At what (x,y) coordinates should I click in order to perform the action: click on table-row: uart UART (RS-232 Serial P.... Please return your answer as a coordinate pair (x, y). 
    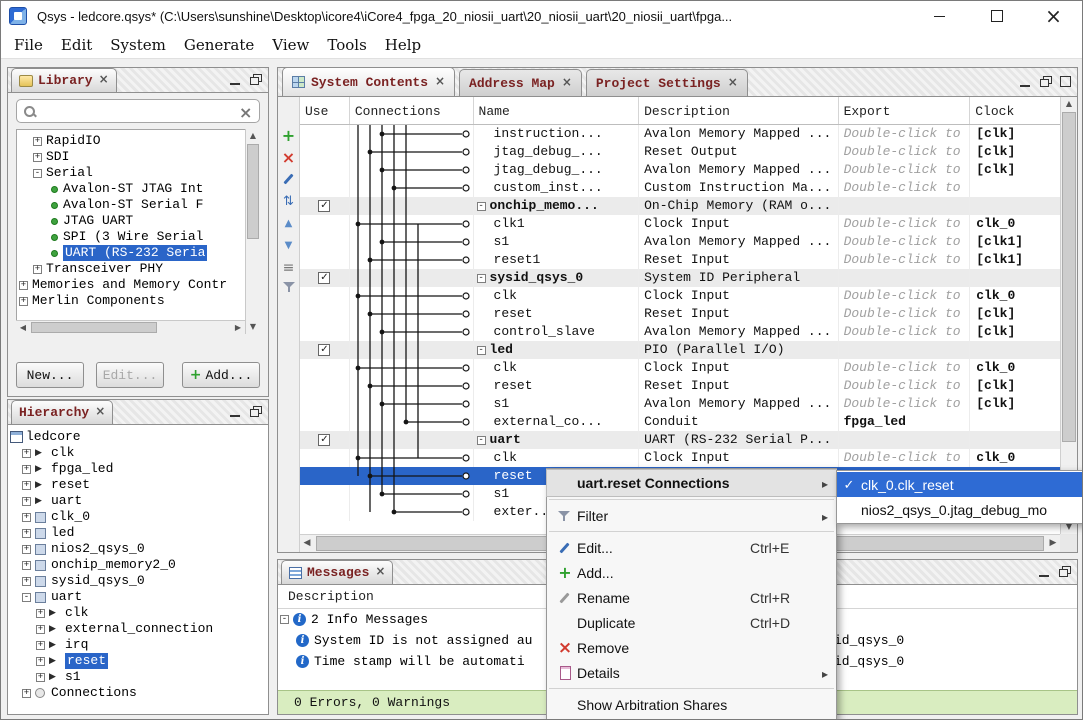
    Looking at the image, I should click on (680, 440).